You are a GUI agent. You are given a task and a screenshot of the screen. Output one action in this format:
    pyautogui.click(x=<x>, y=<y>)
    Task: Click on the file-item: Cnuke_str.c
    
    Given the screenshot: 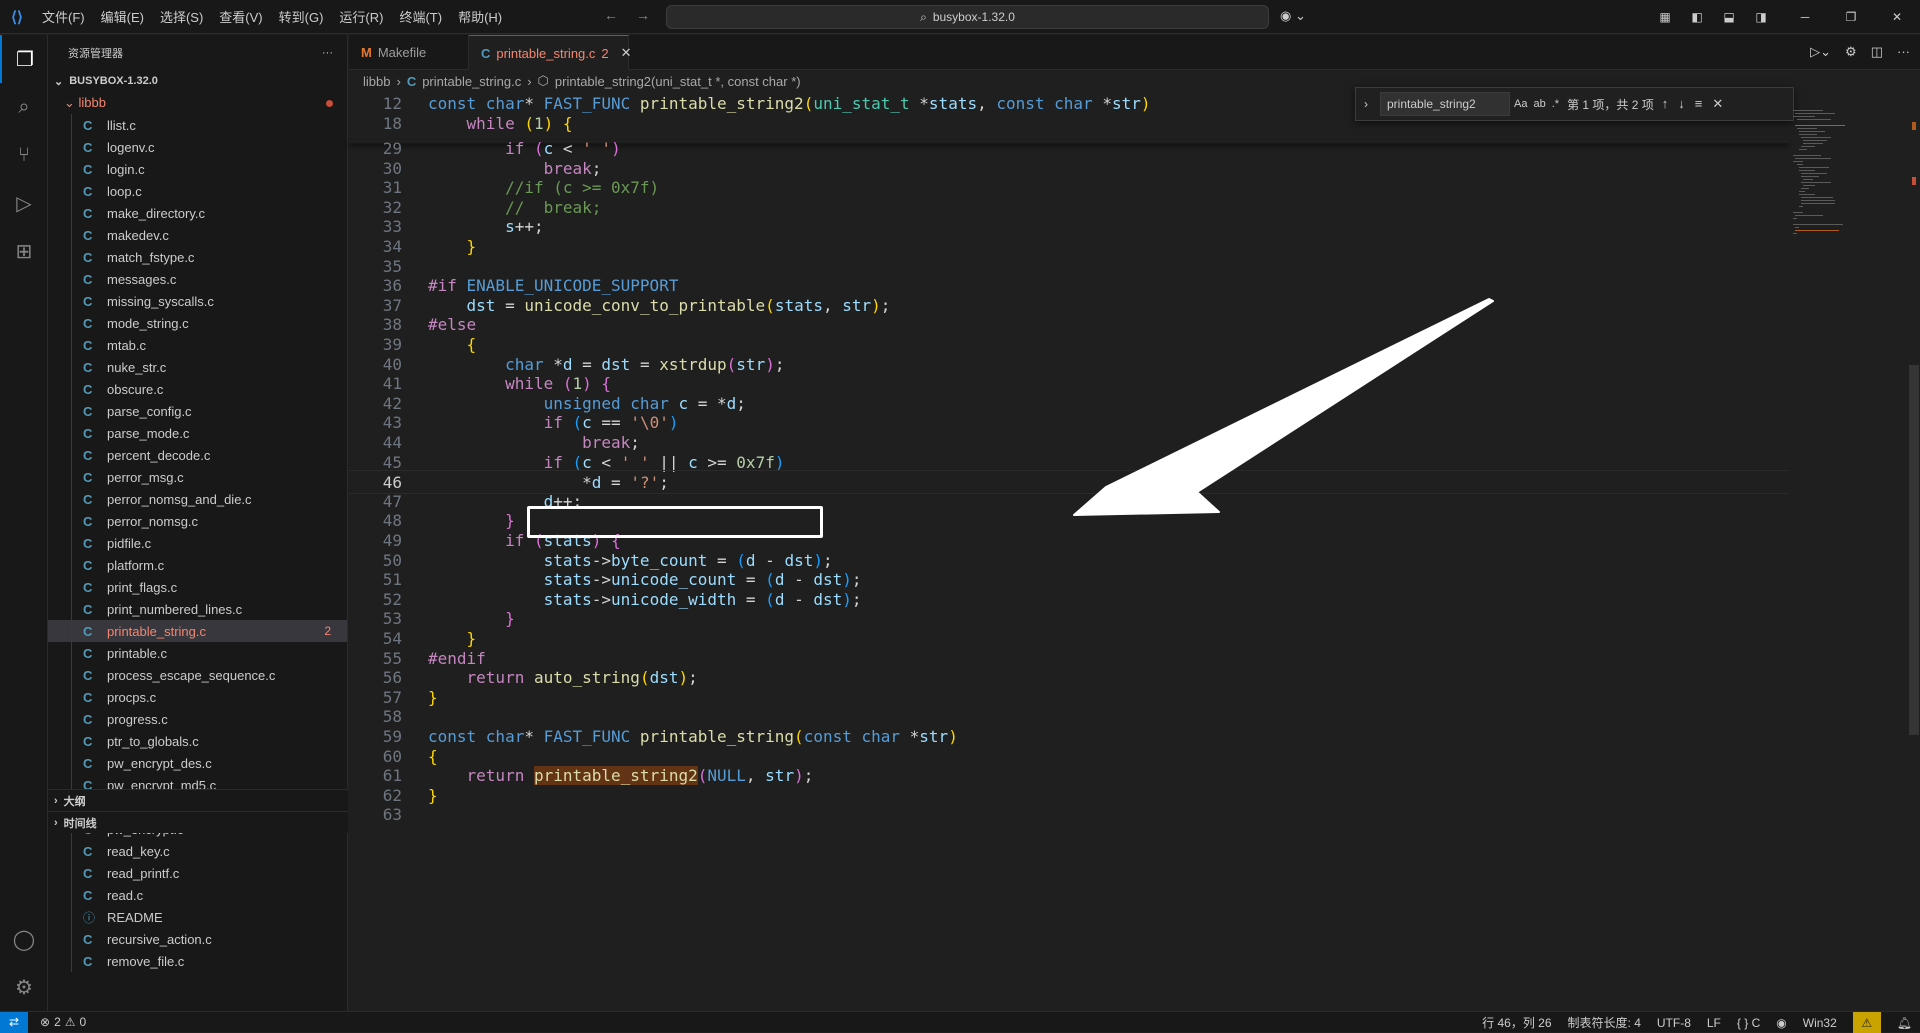 What is the action you would take?
    pyautogui.click(x=197, y=367)
    